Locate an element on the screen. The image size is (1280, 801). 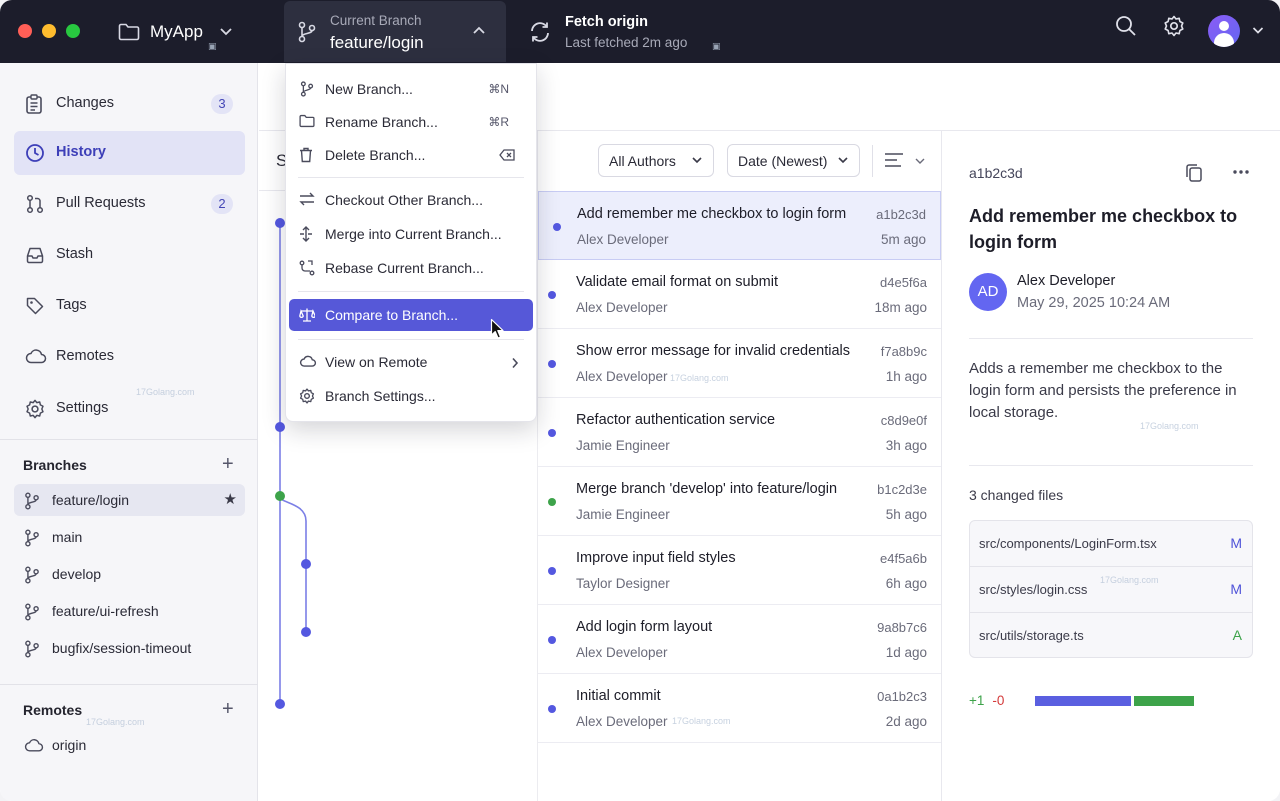
sidebar-item-changes: Changes 3 is located at coordinates (129, 104).